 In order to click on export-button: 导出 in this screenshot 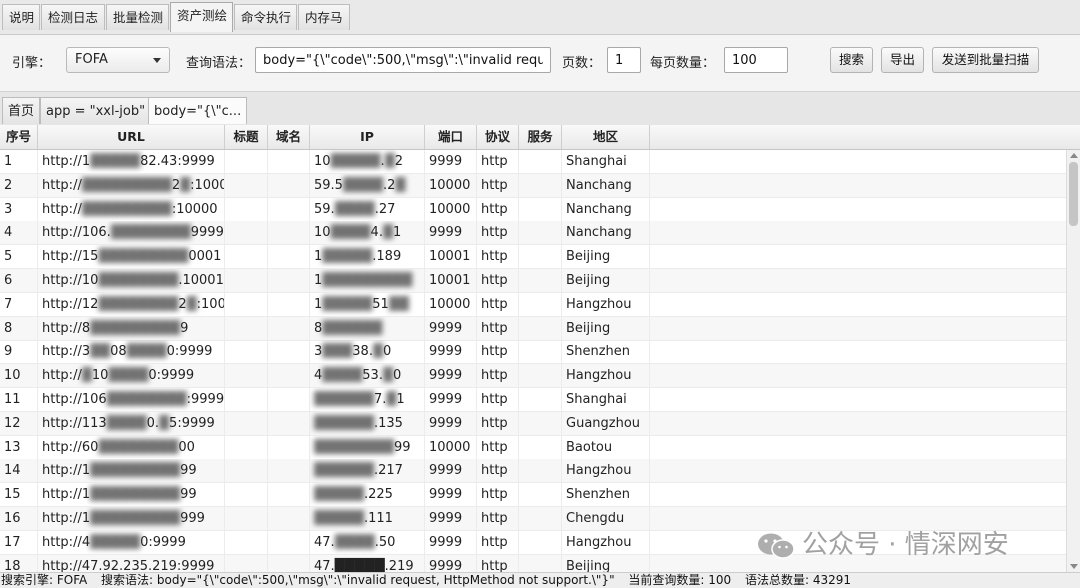, I will do `click(902, 60)`.